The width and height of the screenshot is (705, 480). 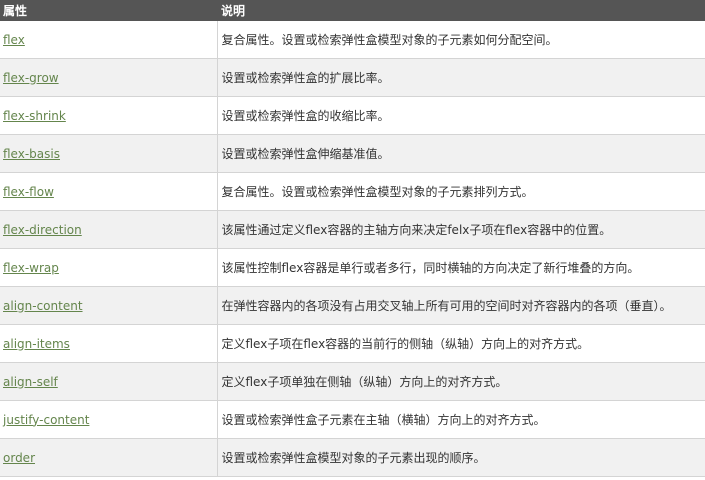 I want to click on property-link-flex-flow: flex-flow, so click(x=28, y=192).